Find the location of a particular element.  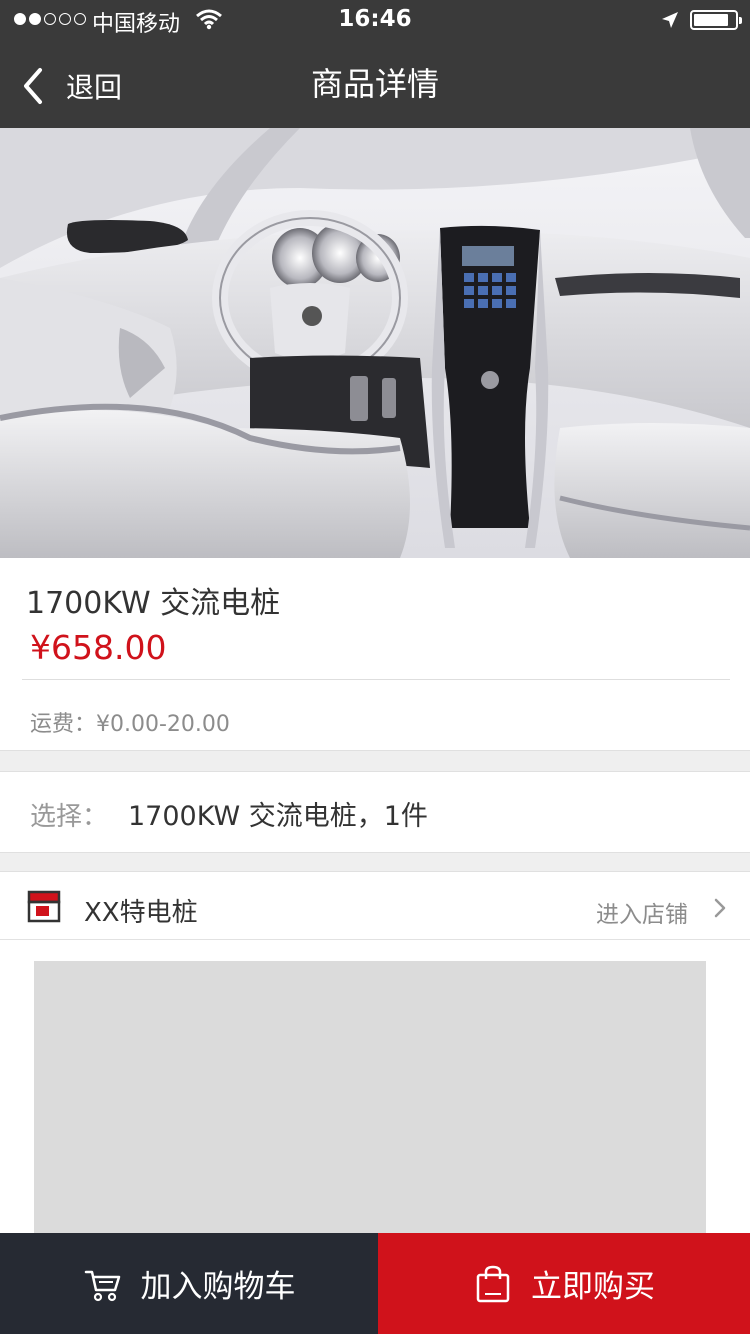

divider is located at coordinates (376, 679).